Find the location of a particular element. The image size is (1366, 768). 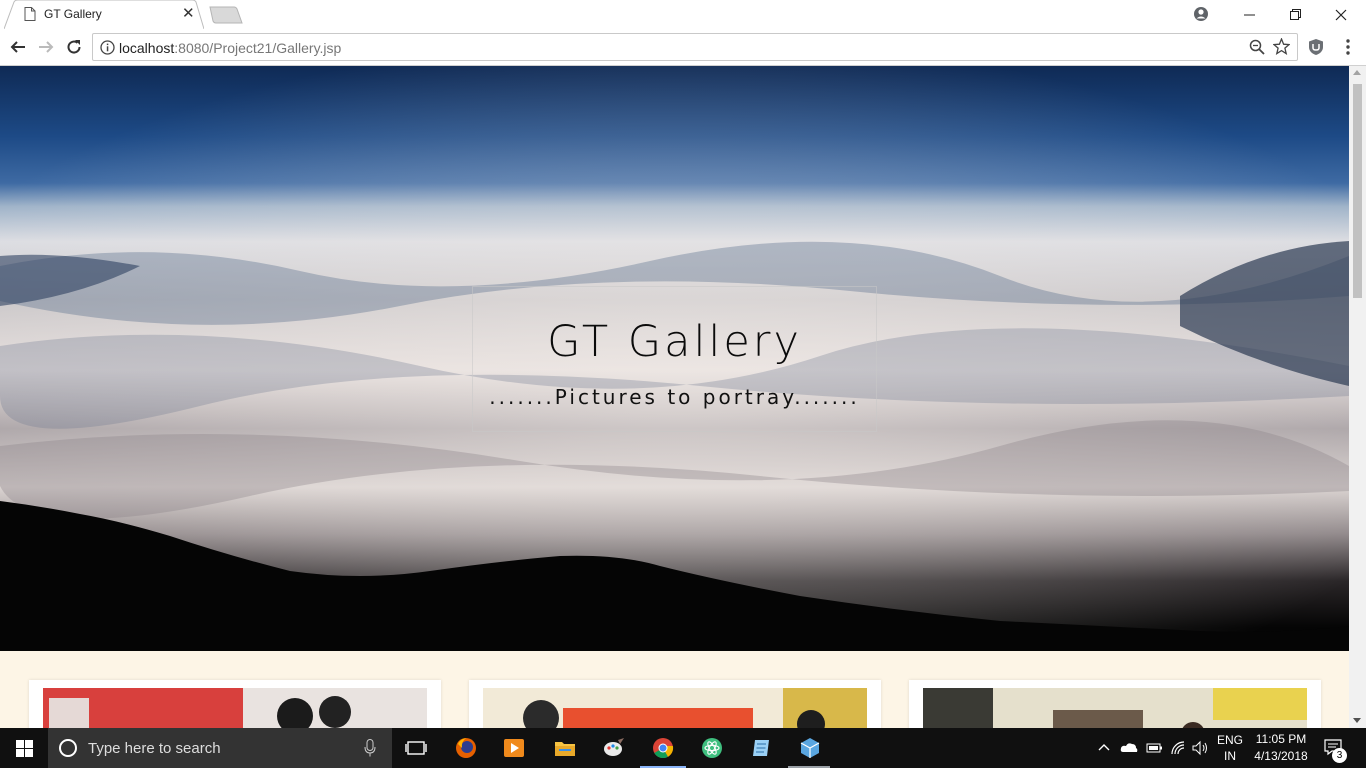

forward-arrow-icon is located at coordinates (46, 47).